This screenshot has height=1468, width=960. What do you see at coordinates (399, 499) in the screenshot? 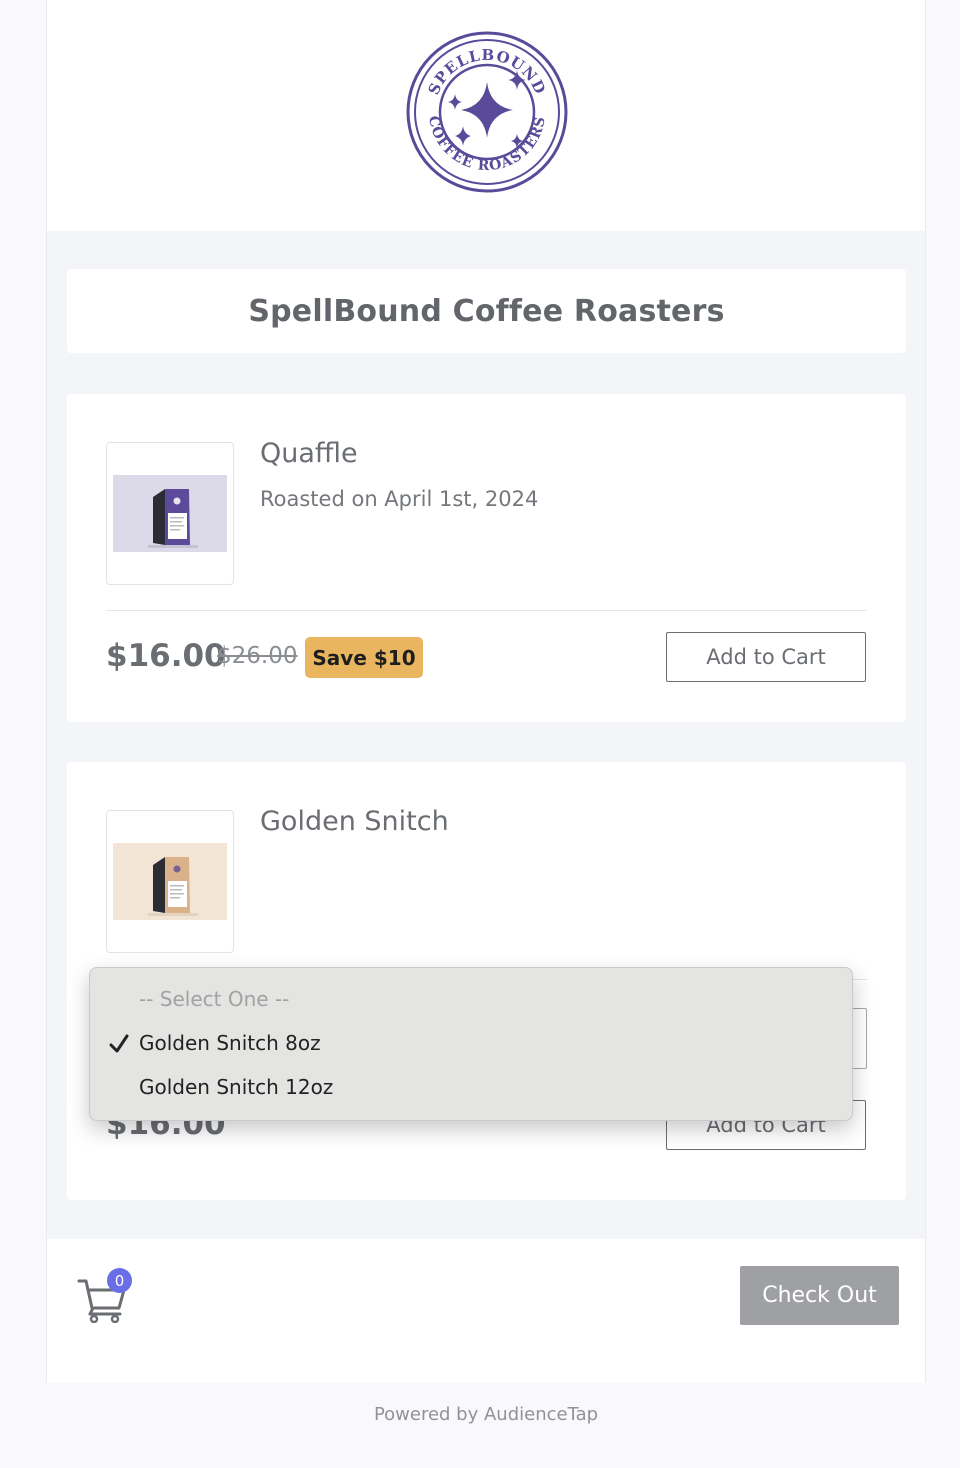
I see `roast-date: Roasted on April 1st, 2024` at bounding box center [399, 499].